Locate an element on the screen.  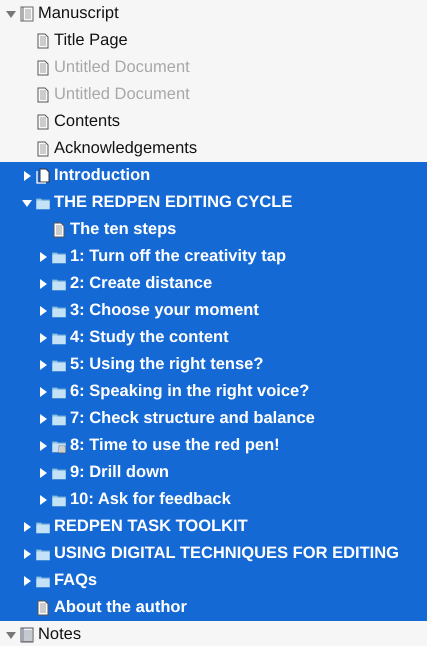
outline-row: 1: Turn off the creativity tap is located at coordinates (213, 256).